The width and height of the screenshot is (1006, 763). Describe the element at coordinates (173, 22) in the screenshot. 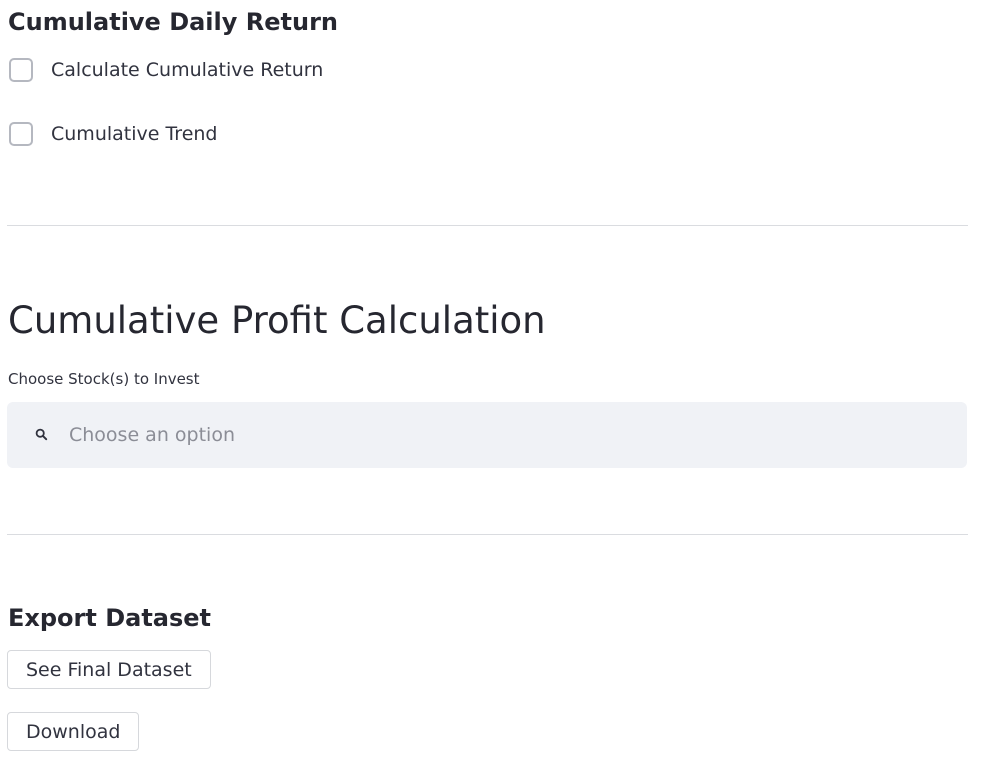

I see `cumulative-daily-return-heading: Cumulative Daily Return` at that location.